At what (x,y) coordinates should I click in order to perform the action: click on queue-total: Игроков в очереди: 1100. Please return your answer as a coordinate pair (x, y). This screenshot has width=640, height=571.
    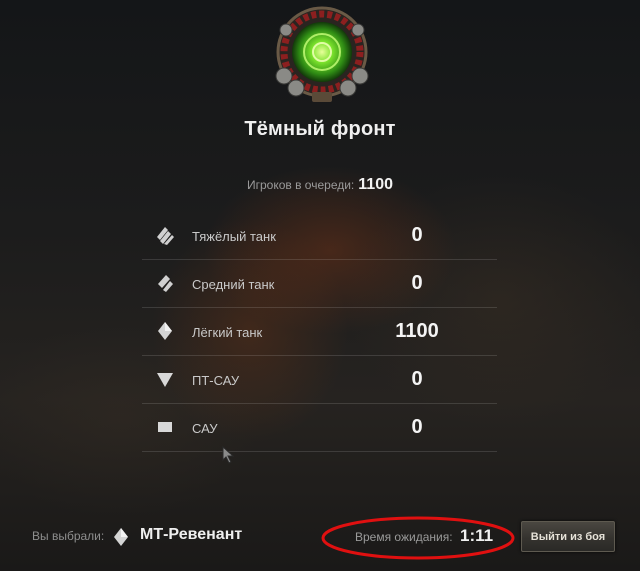
    Looking at the image, I should click on (320, 185).